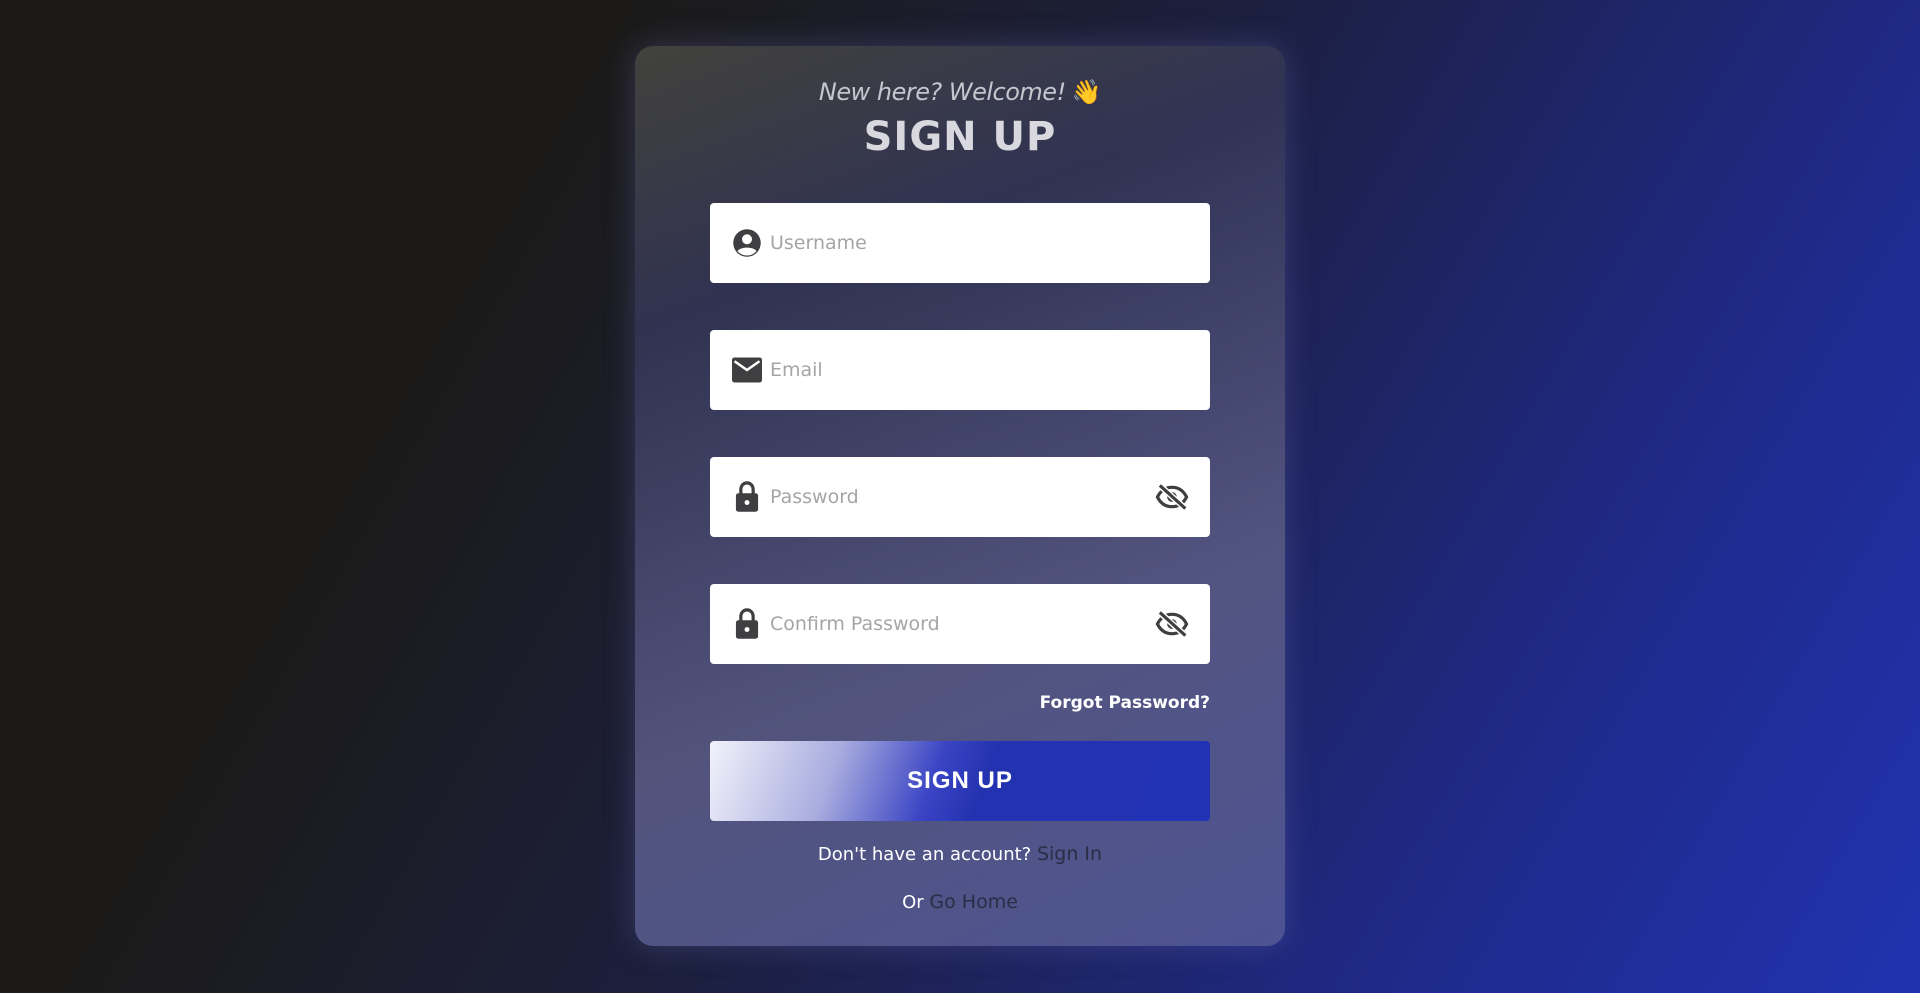 Image resolution: width=1920 pixels, height=993 pixels. Describe the element at coordinates (990, 243) in the screenshot. I see `username-input` at that location.